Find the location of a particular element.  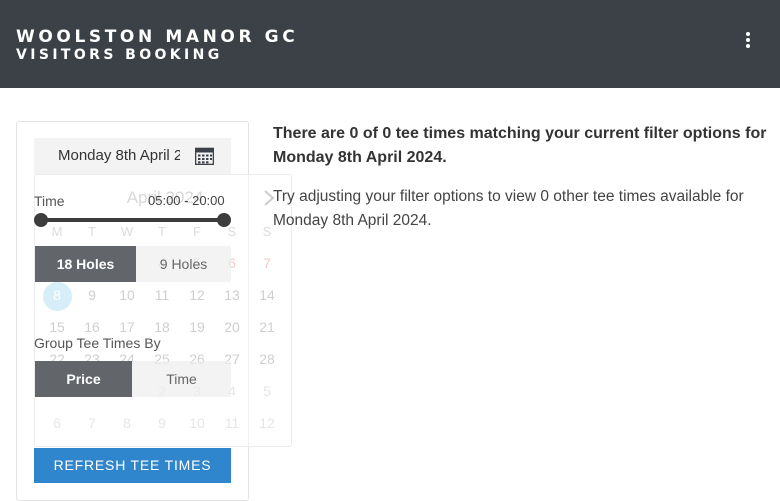

club-name: WOOLSTON MANOR GC is located at coordinates (157, 37).